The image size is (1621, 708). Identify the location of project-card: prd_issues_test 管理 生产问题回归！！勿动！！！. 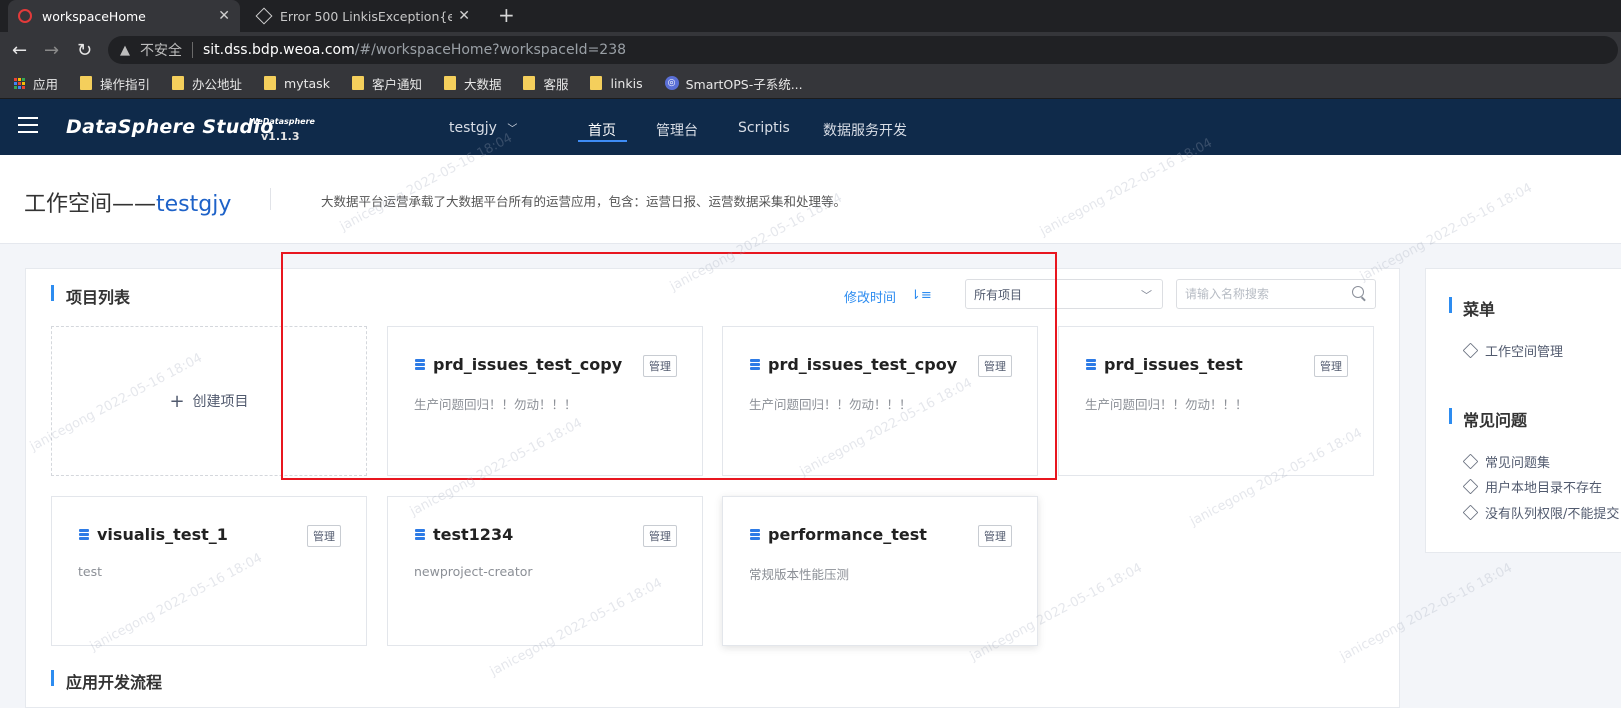
(1216, 401).